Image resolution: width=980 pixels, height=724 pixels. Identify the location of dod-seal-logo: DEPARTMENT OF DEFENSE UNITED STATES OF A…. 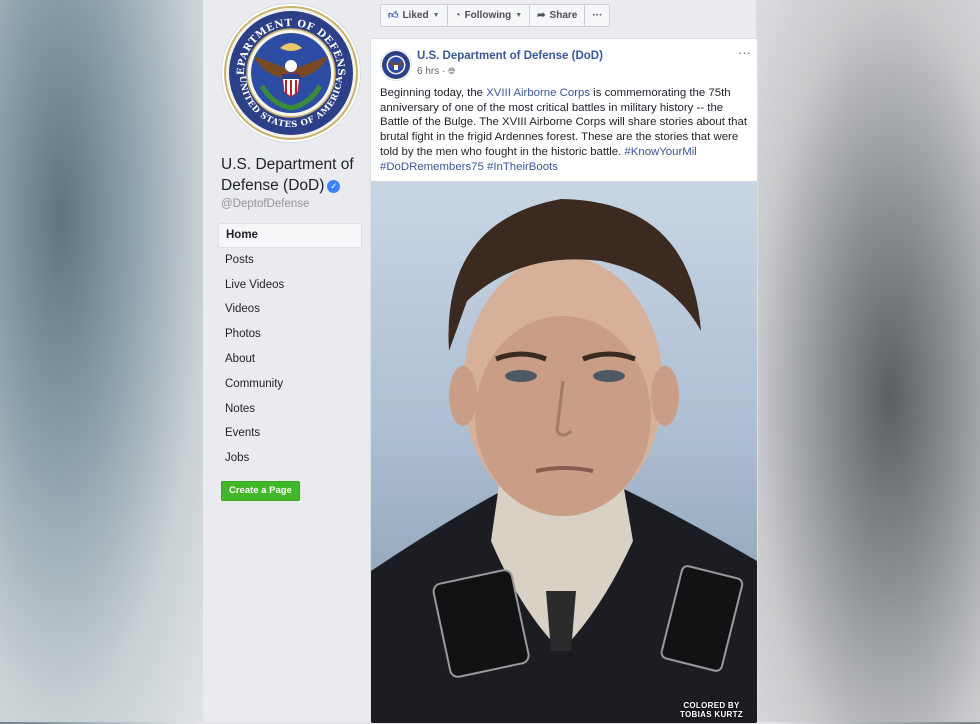
(287, 70).